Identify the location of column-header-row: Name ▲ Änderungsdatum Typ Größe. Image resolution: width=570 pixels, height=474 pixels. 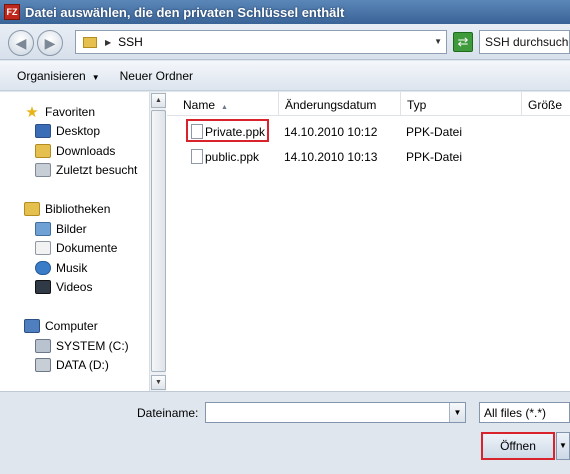
(368, 104).